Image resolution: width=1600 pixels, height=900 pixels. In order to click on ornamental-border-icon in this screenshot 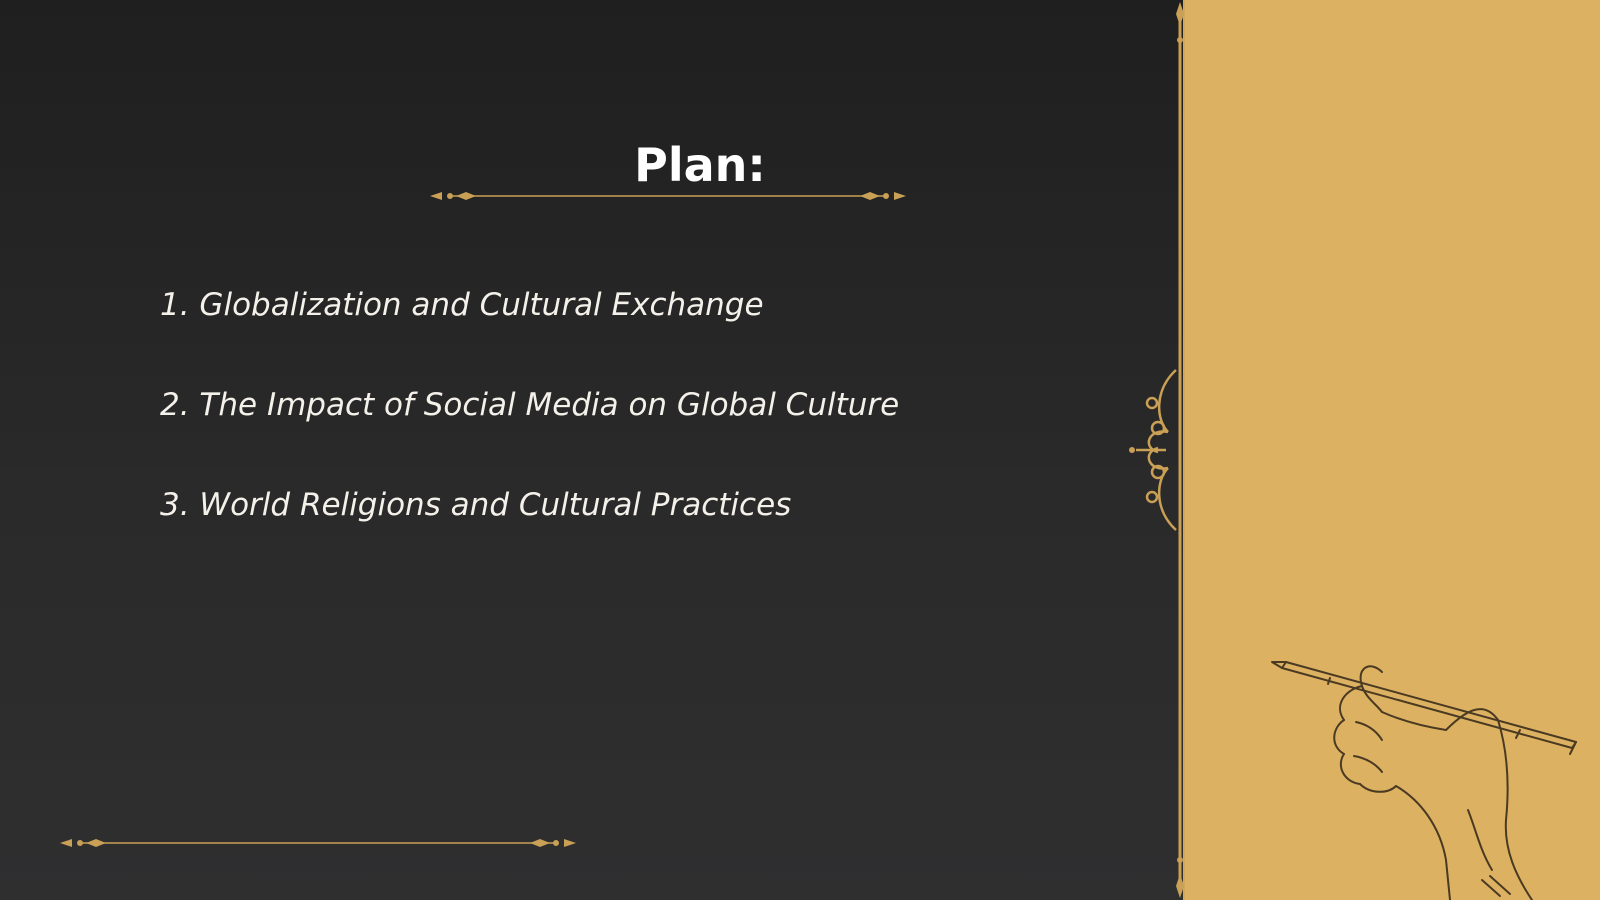, I will do `click(1157, 450)`.